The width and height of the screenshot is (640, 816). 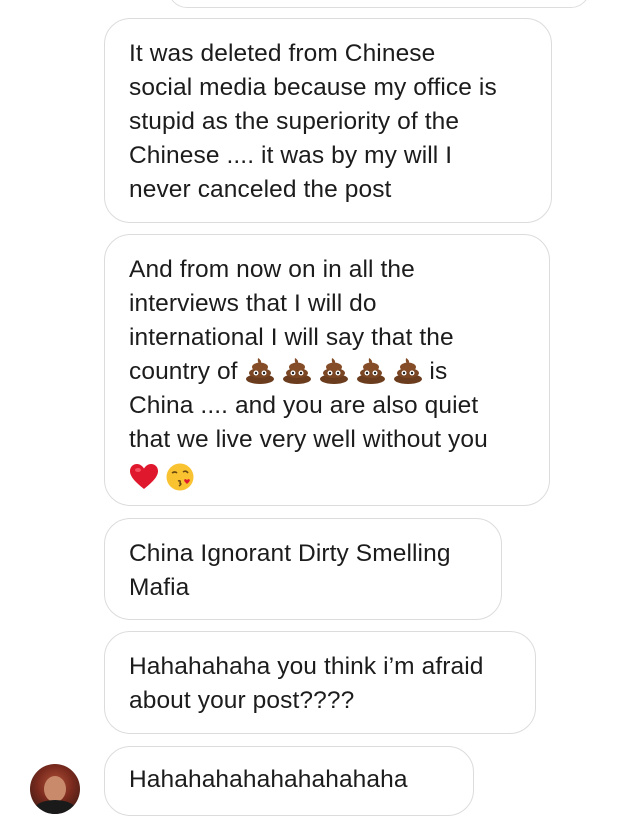 I want to click on trailing-emoji-line, so click(x=328, y=478).